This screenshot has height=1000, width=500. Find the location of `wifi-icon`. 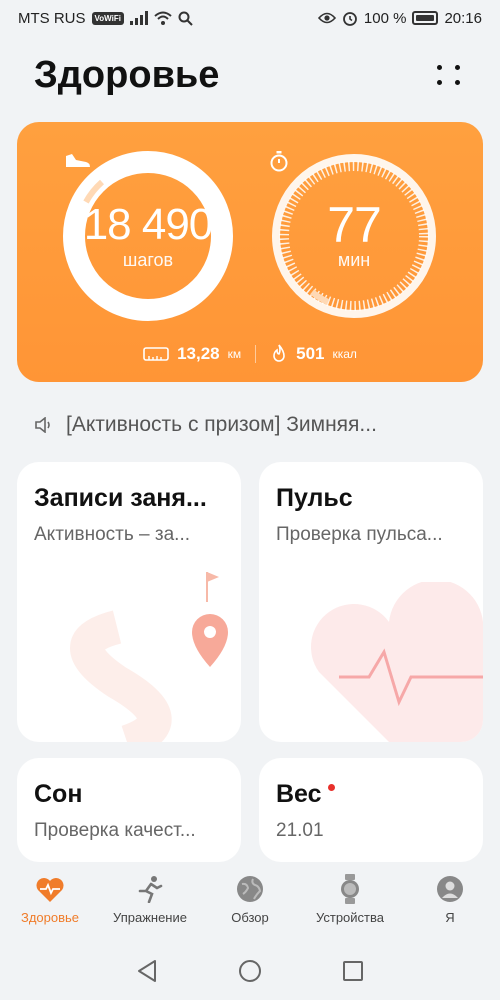

wifi-icon is located at coordinates (163, 18).